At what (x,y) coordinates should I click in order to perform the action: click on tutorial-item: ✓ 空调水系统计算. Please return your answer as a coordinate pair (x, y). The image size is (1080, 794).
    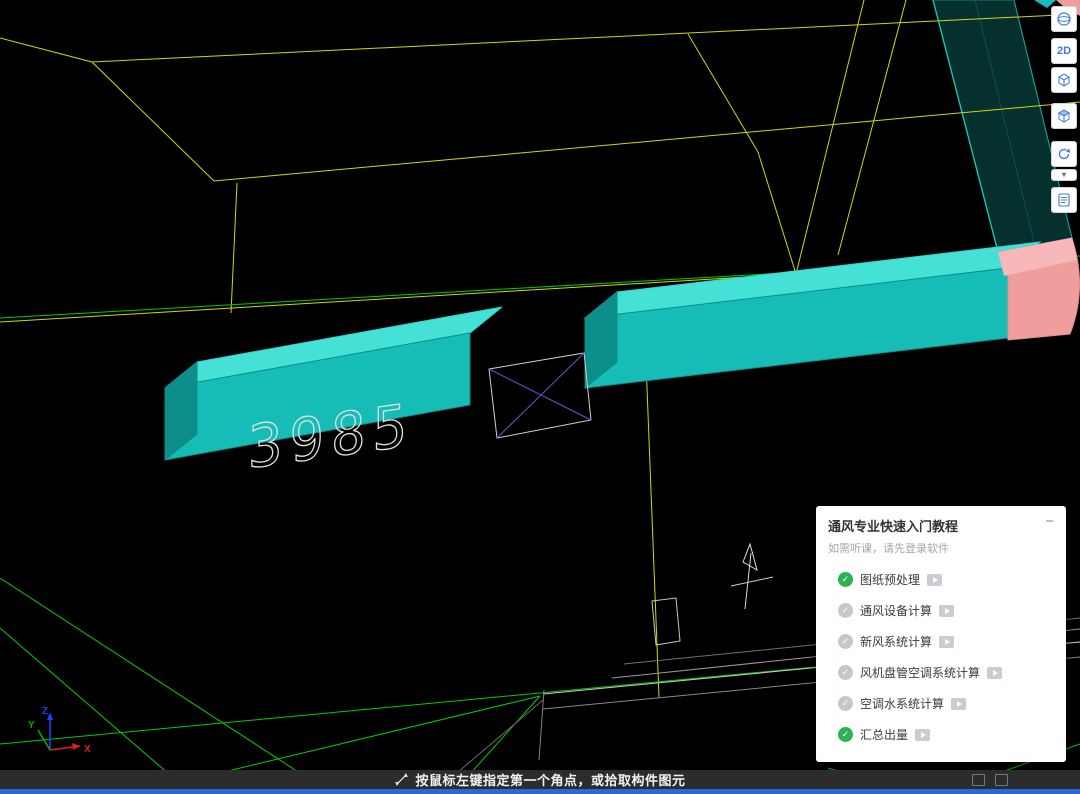
    Looking at the image, I should click on (941, 703).